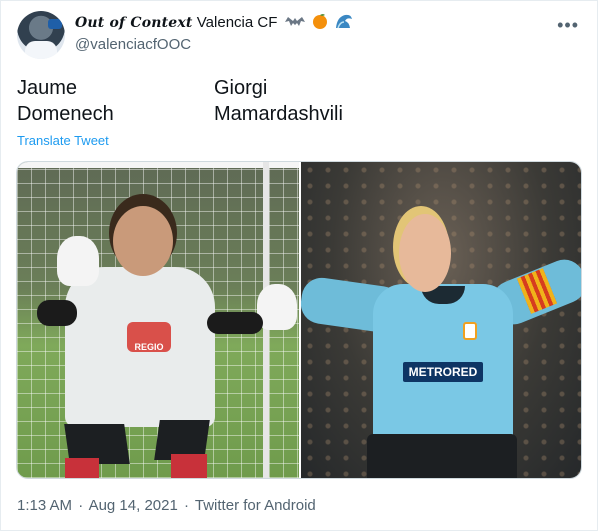 The height and width of the screenshot is (531, 598). Describe the element at coordinates (82, 468) in the screenshot. I see `left-sock` at that location.